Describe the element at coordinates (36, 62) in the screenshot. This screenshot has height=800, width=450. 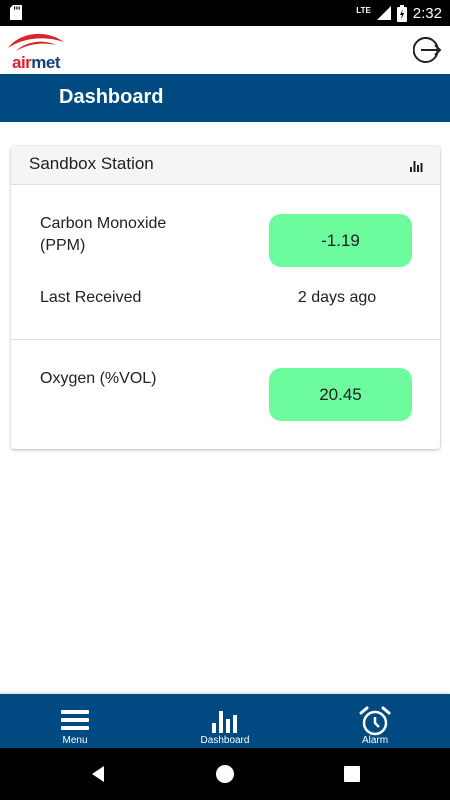
I see `logo-wordmark: airmet` at that location.